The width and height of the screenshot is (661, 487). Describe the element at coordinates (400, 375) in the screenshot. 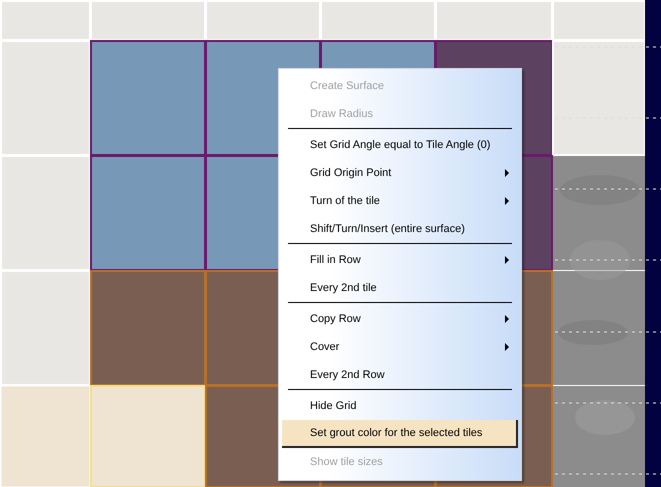

I see `menu-item: Every 2nd Row` at that location.